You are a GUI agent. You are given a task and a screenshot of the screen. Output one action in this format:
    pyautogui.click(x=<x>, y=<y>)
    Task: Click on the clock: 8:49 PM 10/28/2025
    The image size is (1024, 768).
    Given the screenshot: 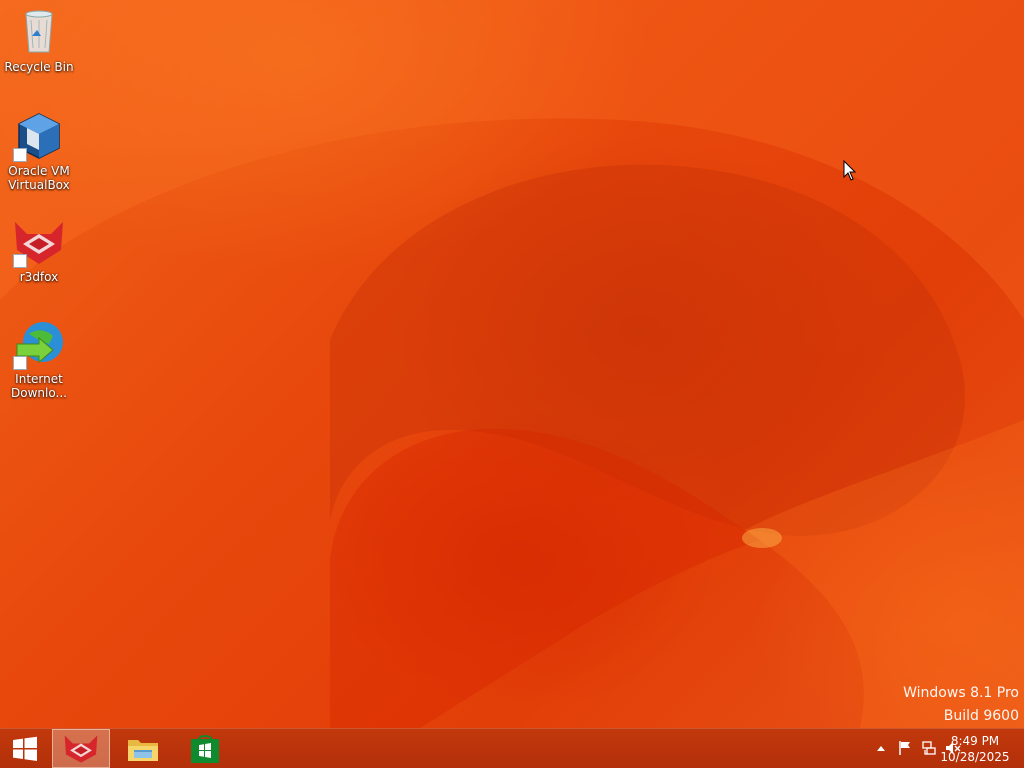 What is the action you would take?
    pyautogui.click(x=975, y=749)
    